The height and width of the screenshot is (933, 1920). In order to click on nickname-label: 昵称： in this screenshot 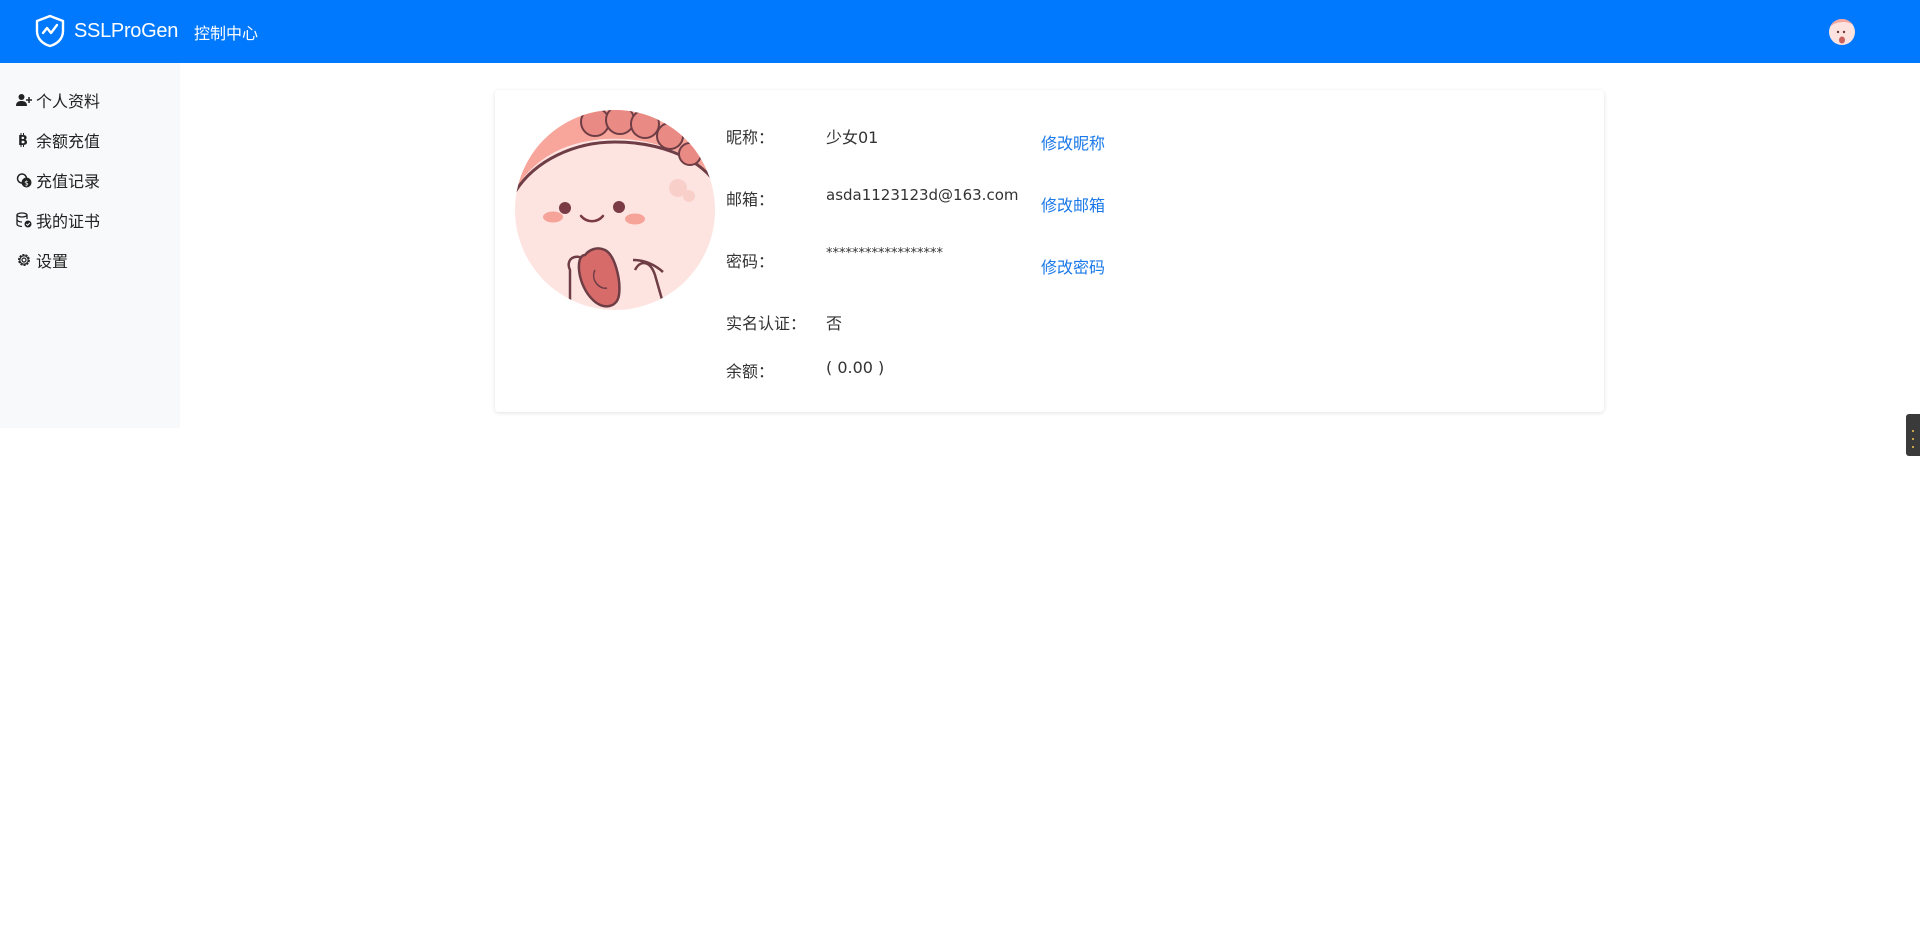, I will do `click(750, 137)`.